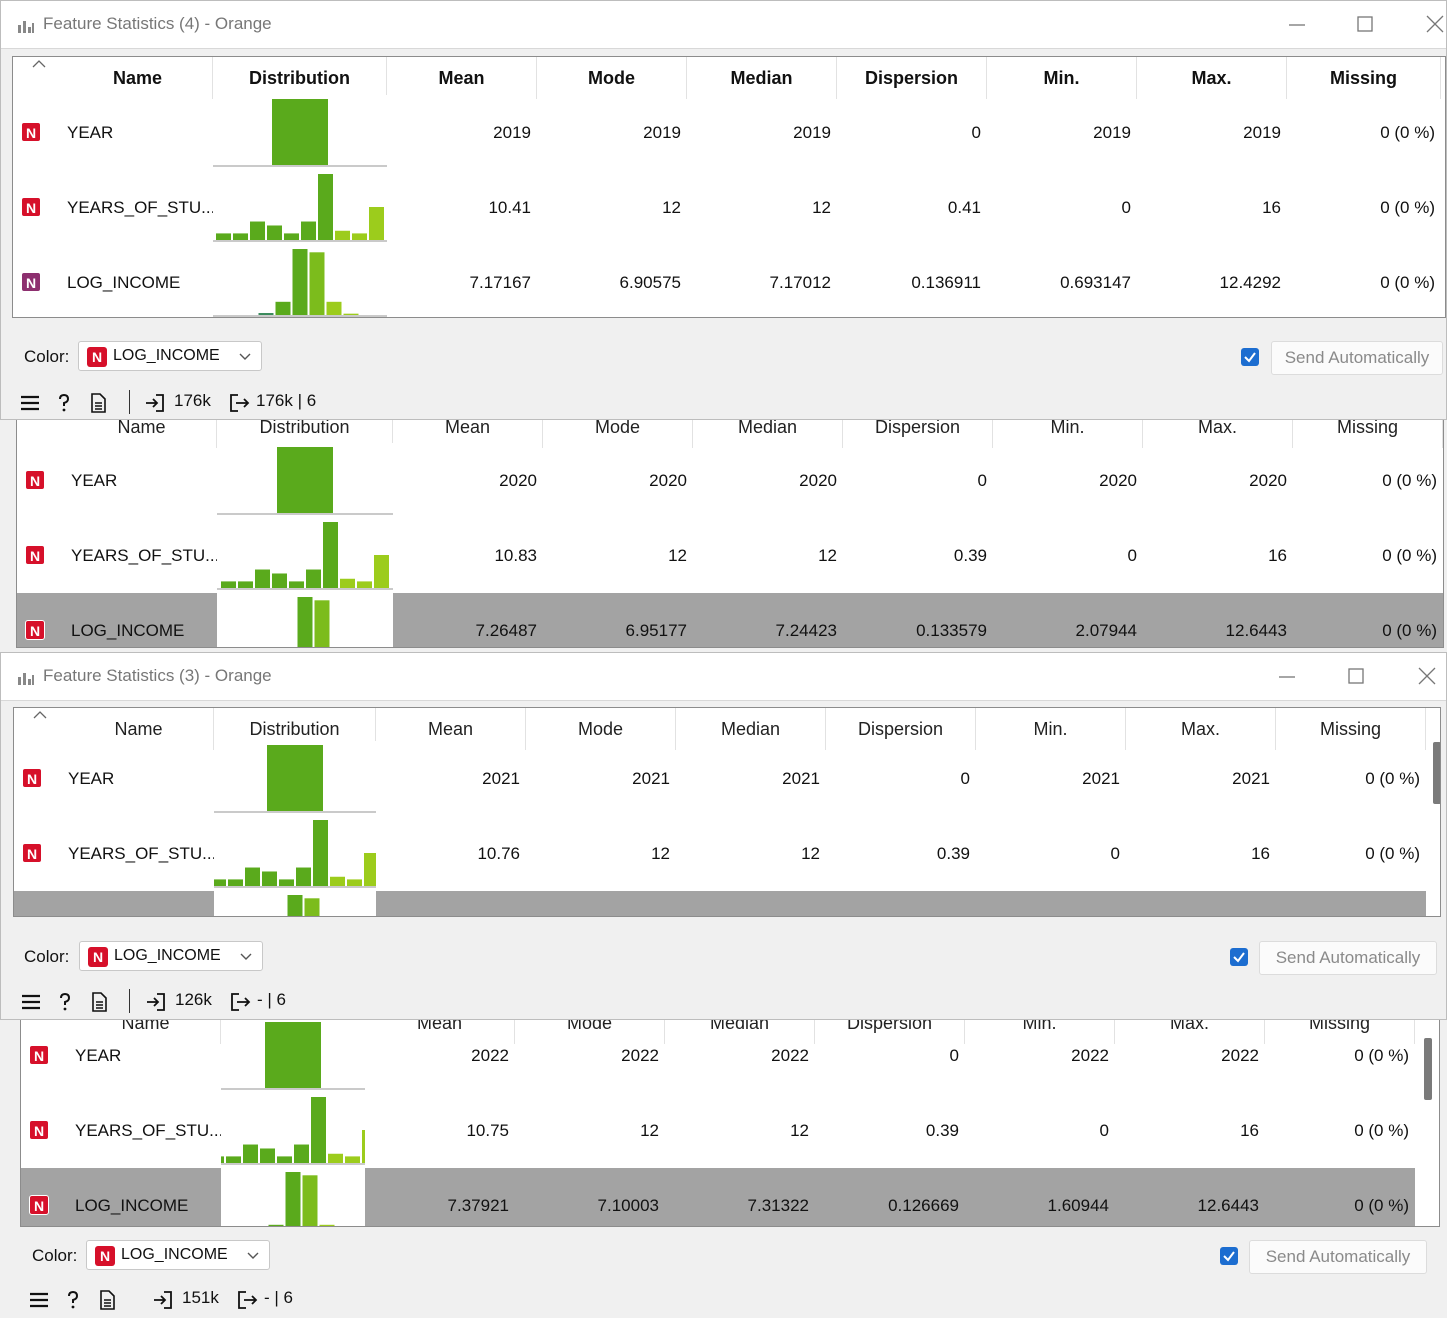  Describe the element at coordinates (1262, 132) in the screenshot. I see `max-value: 2019` at that location.